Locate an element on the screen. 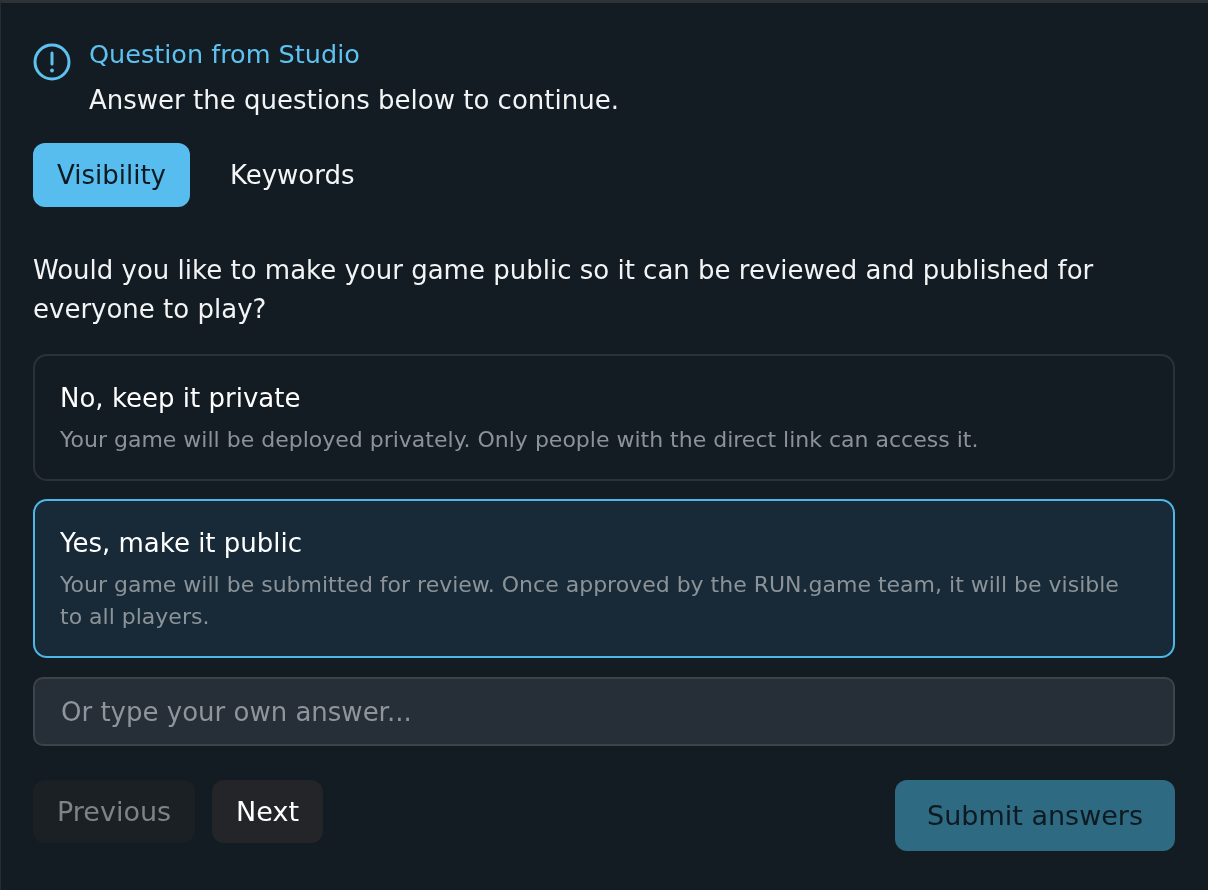 Image resolution: width=1208 pixels, height=890 pixels. tab: Visibility is located at coordinates (111, 175).